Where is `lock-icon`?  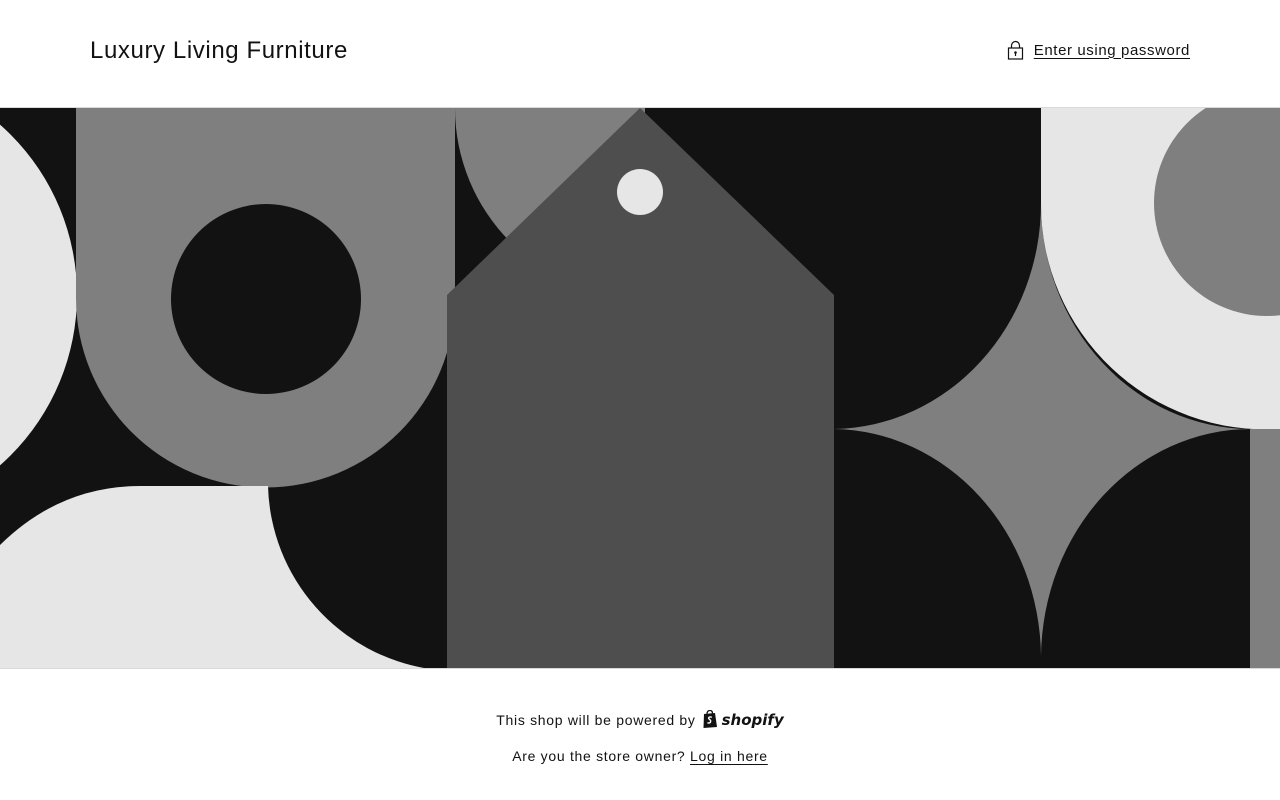 lock-icon is located at coordinates (1015, 50).